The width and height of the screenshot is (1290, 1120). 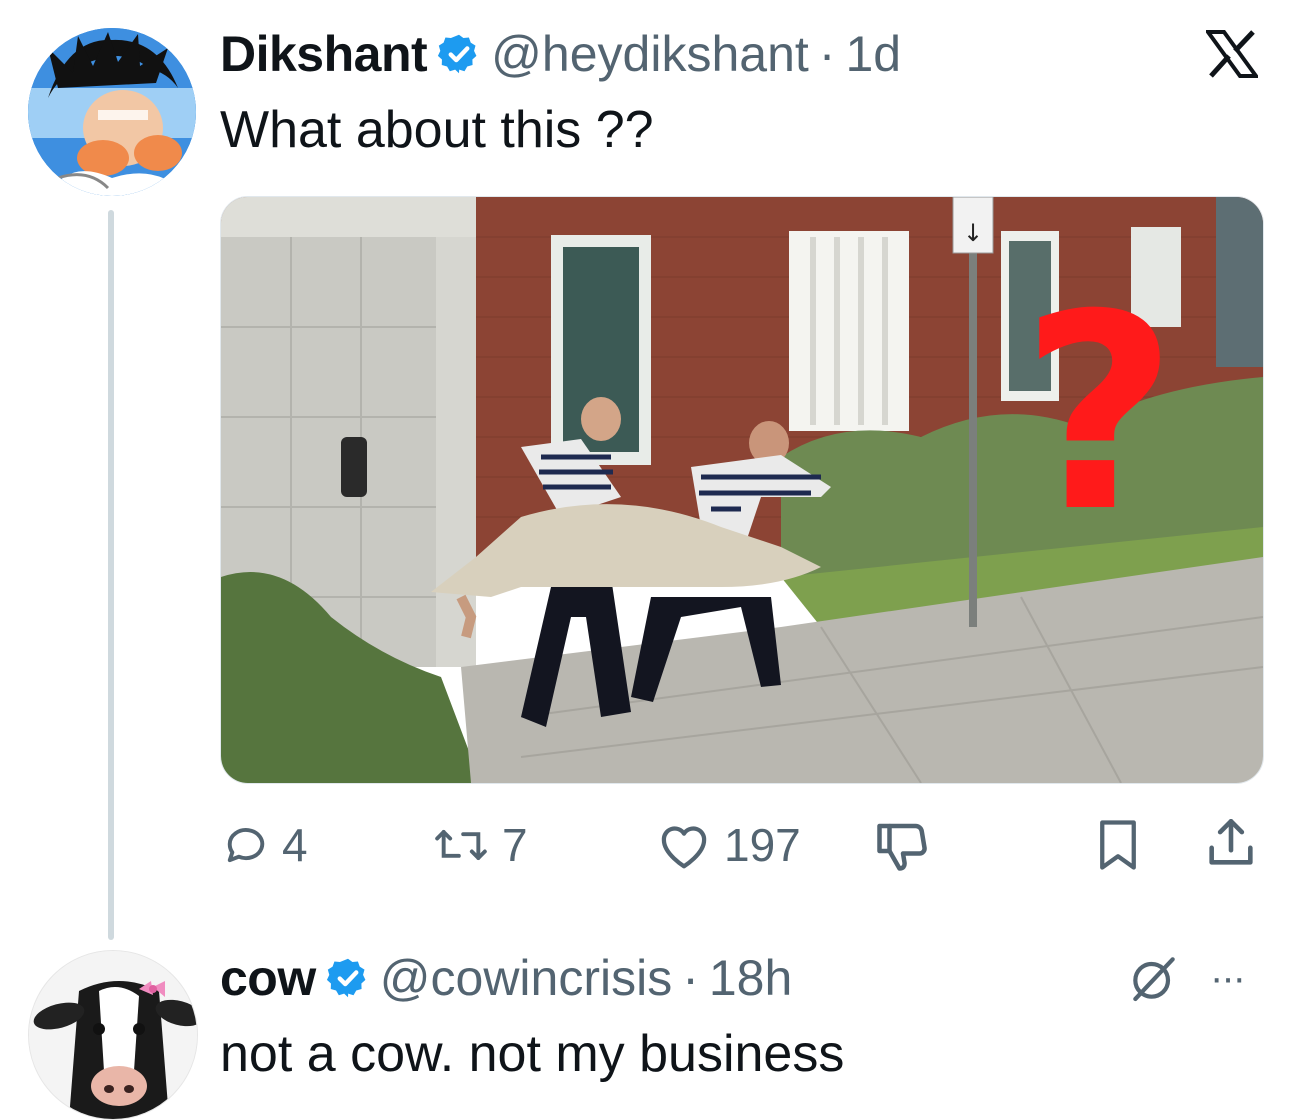 I want to click on share-icon, so click(x=1231, y=841).